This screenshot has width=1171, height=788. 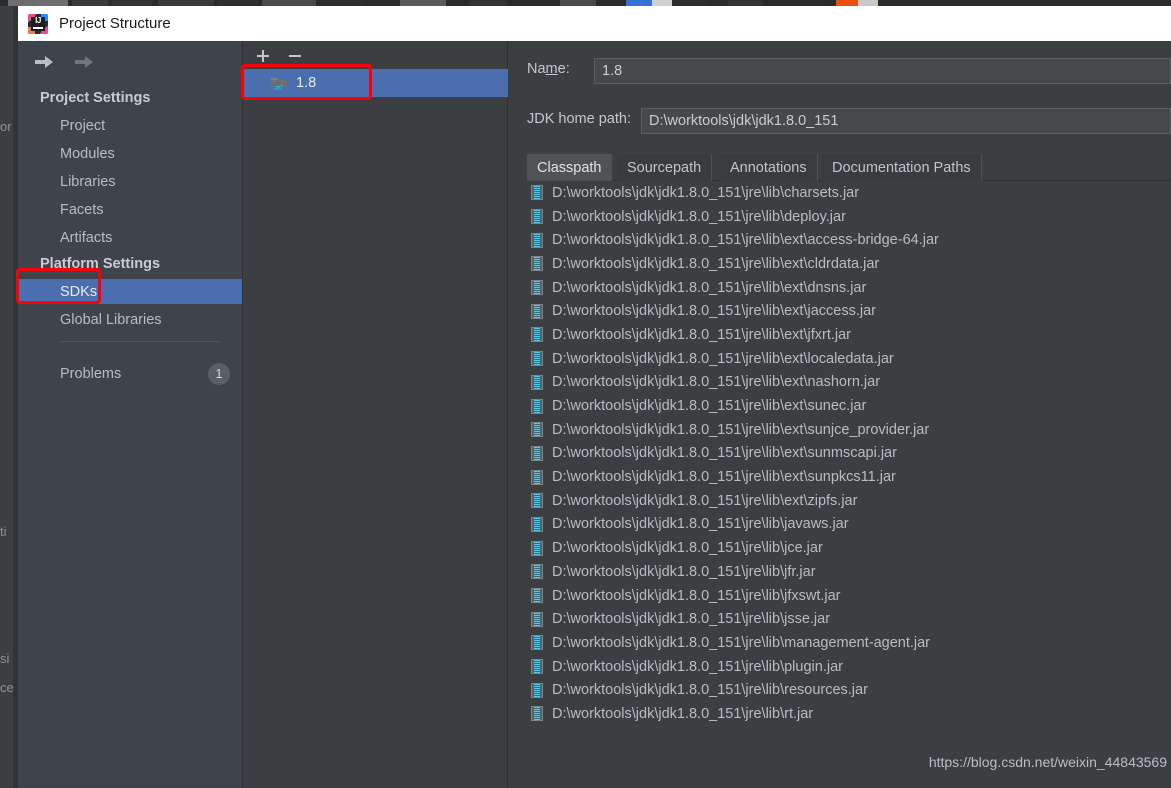 What do you see at coordinates (91, 373) in the screenshot?
I see `sidebar-item-label: Problems` at bounding box center [91, 373].